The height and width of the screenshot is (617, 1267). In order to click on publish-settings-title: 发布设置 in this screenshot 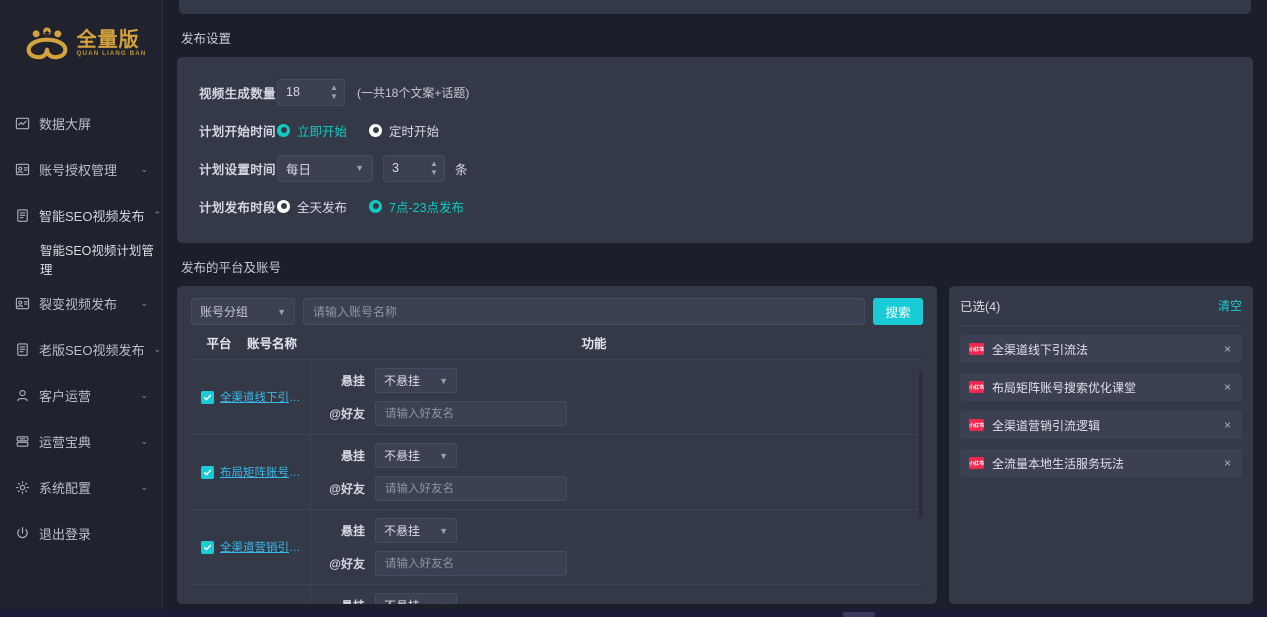, I will do `click(206, 39)`.